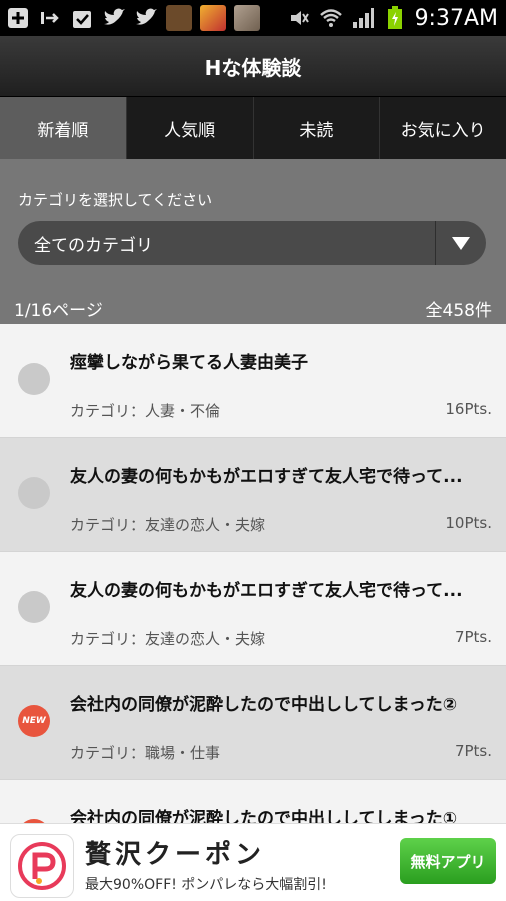  What do you see at coordinates (175, 855) in the screenshot?
I see `ad-title: 贅沢クーポン` at bounding box center [175, 855].